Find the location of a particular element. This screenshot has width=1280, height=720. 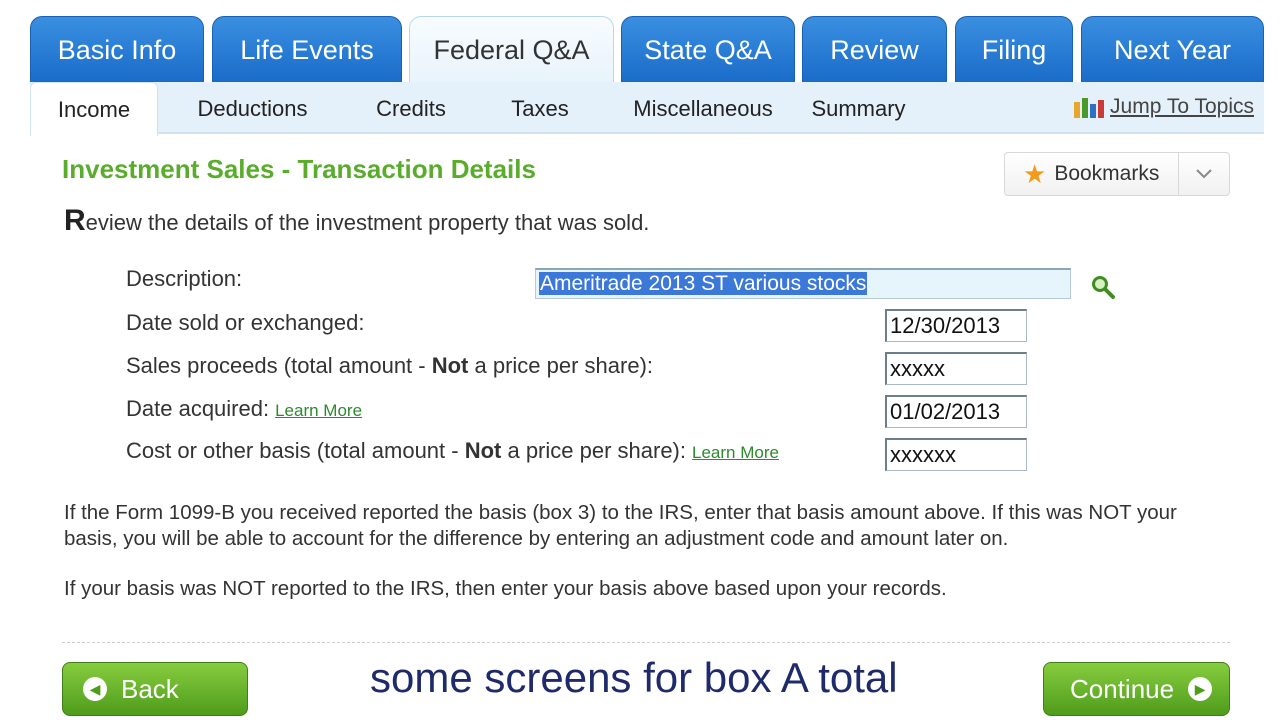

description-value: Ameritrade 2013 ST various stocks is located at coordinates (703, 283).